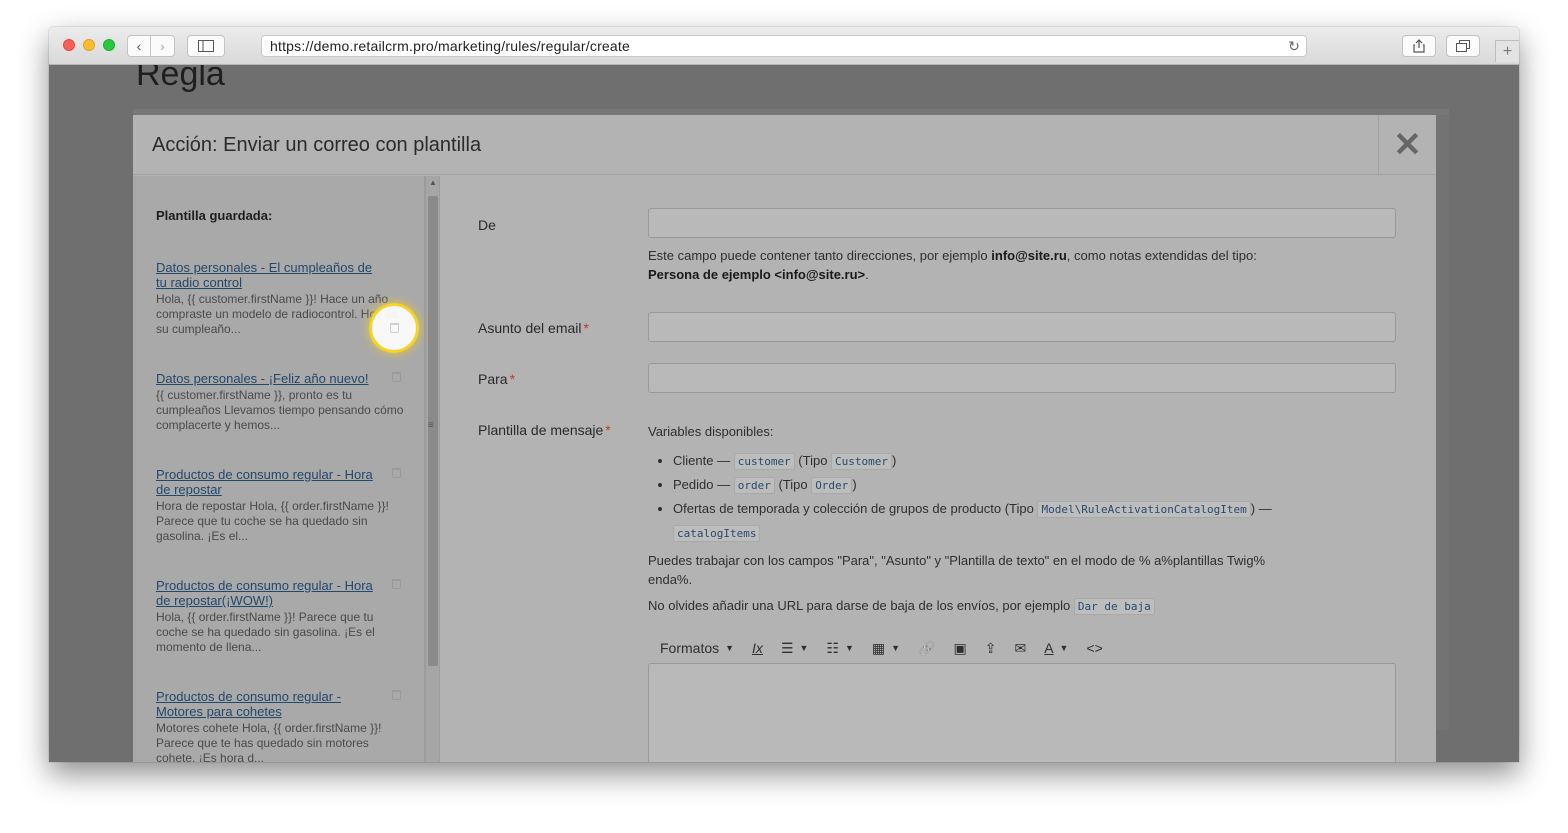 The image size is (1568, 833). I want to click on source-code-button: <>, so click(1094, 648).